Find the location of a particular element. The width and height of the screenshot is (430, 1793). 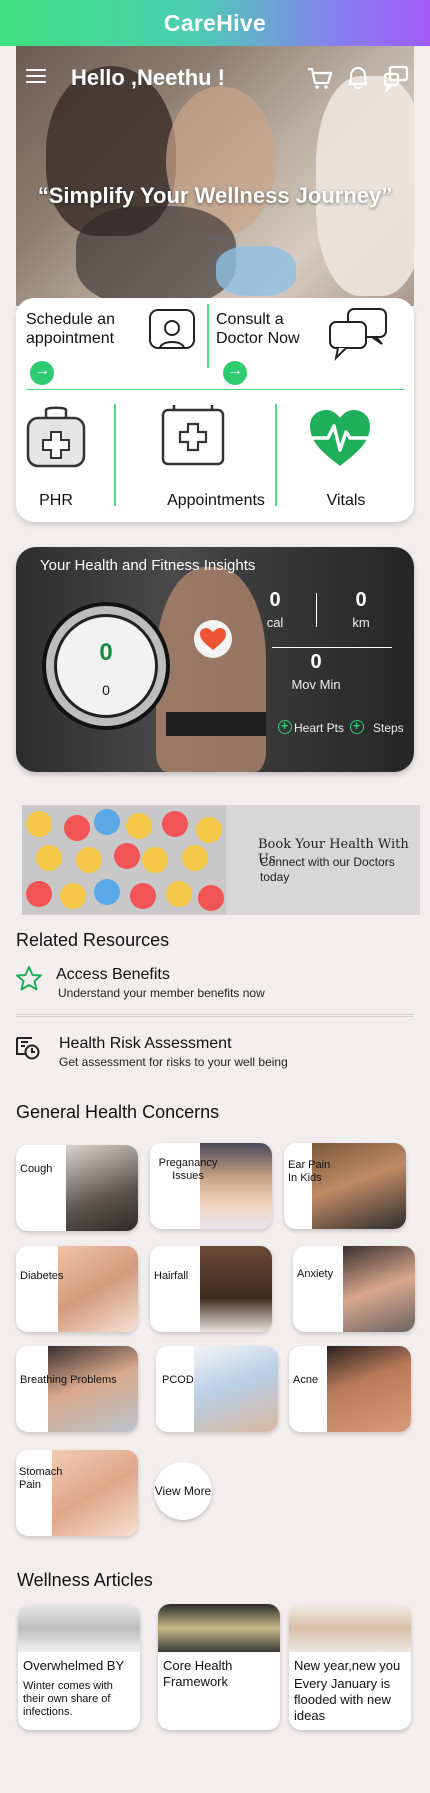

heart-pulse-icon is located at coordinates (340, 440).